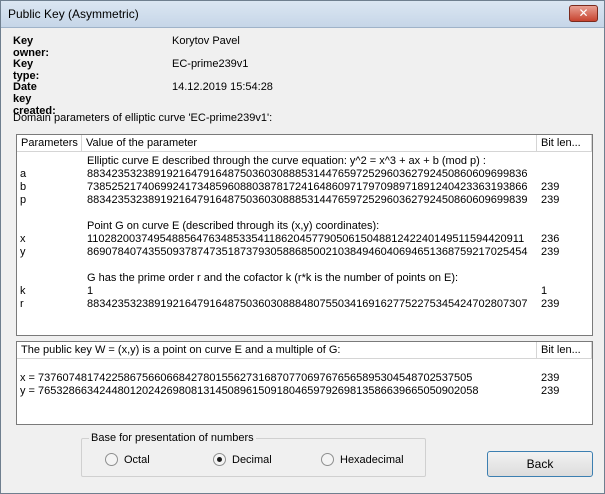 The image size is (605, 494). I want to click on key-type-label: Key type:, so click(26, 70).